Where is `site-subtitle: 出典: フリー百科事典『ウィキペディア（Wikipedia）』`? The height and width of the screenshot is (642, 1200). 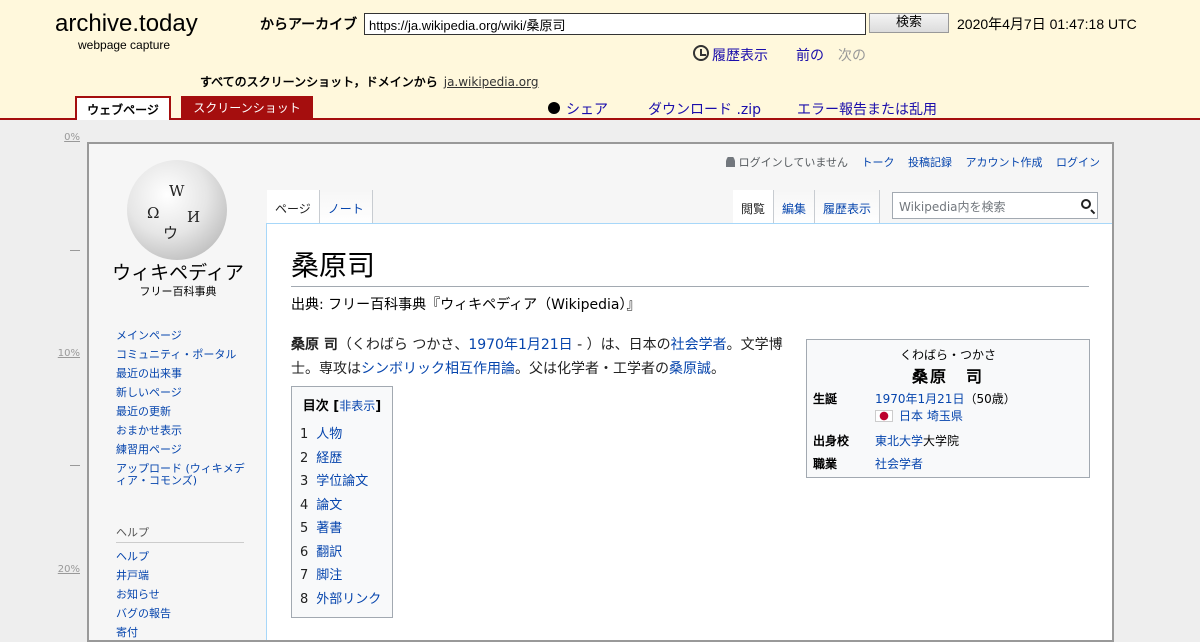
site-subtitle: 出典: フリー百科事典『ウィキペディア（Wikipedia）』 is located at coordinates (466, 305).